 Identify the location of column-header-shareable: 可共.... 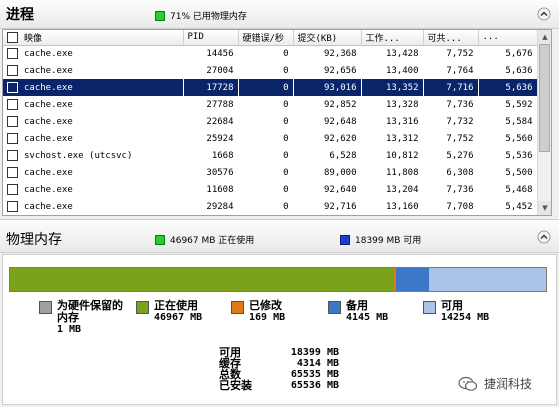
(451, 38).